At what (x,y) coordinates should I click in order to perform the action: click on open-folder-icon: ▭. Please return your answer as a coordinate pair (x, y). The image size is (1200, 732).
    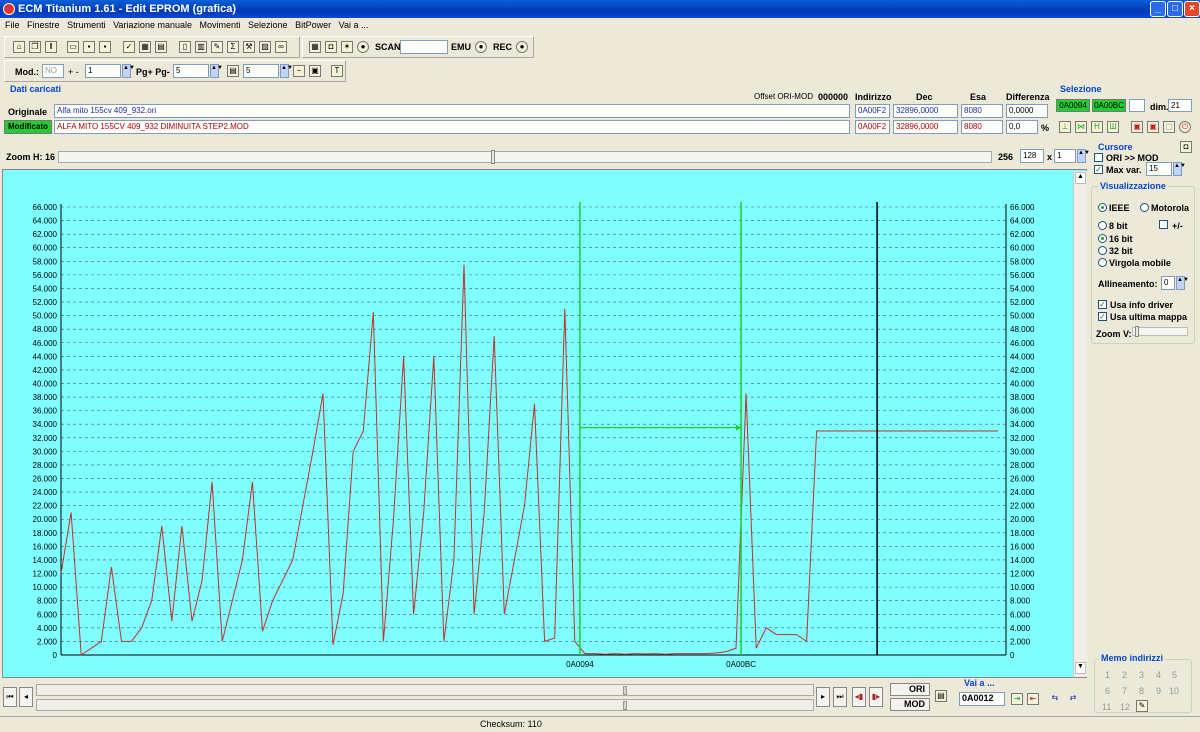
    Looking at the image, I should click on (73, 47).